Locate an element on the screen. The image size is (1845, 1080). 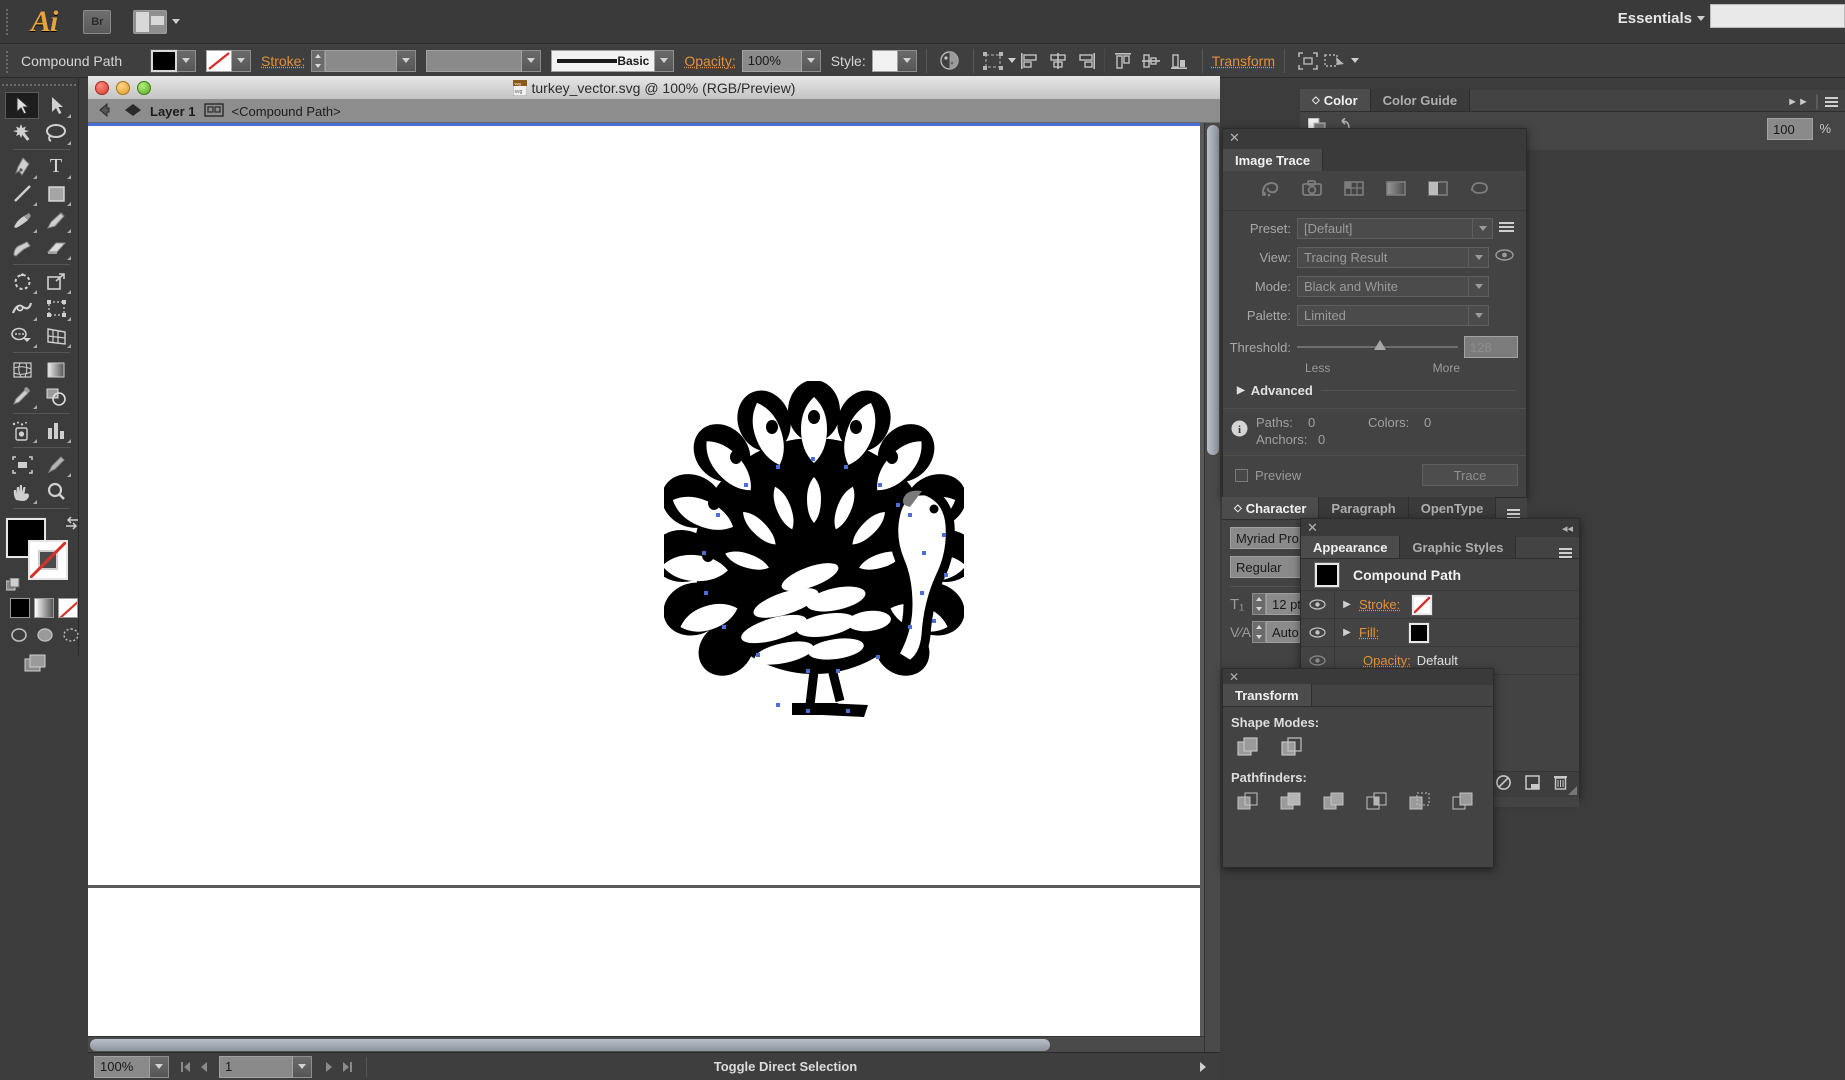
tab-opentype: OpenType is located at coordinates (1452, 508).